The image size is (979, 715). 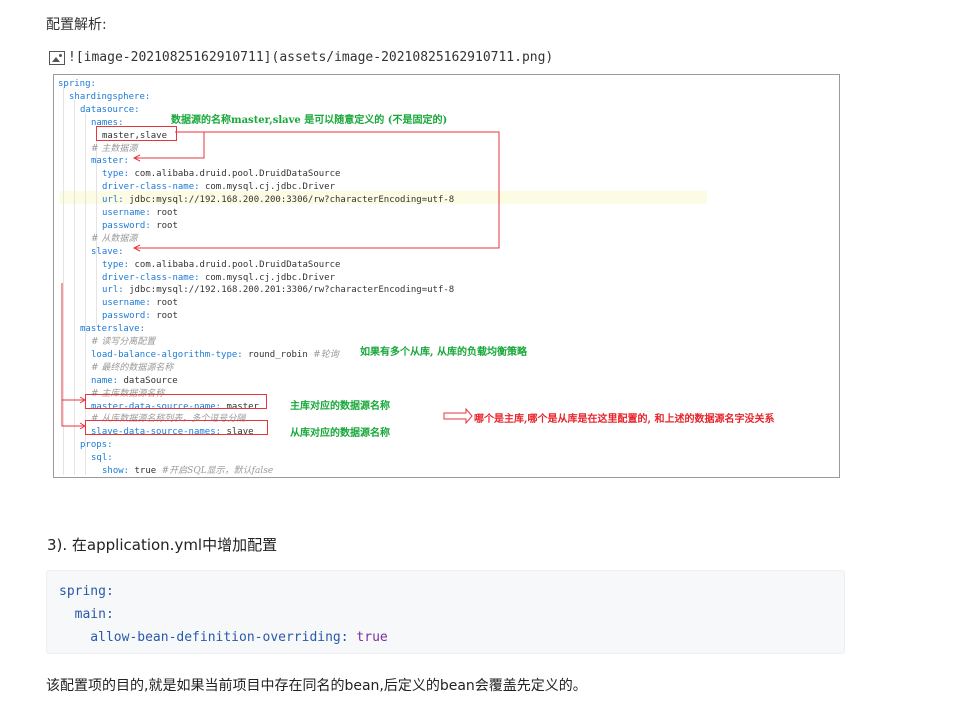 I want to click on code-value: true, so click(x=368, y=637).